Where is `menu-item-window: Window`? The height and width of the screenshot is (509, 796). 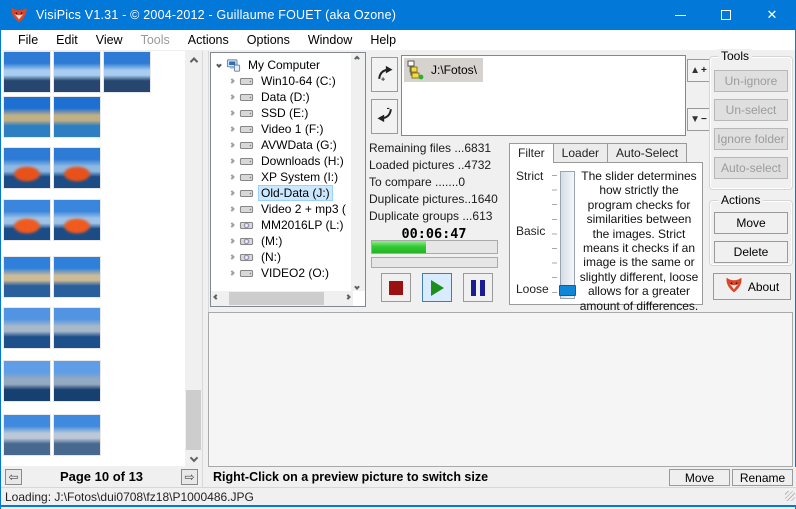
menu-item-window: Window is located at coordinates (330, 40).